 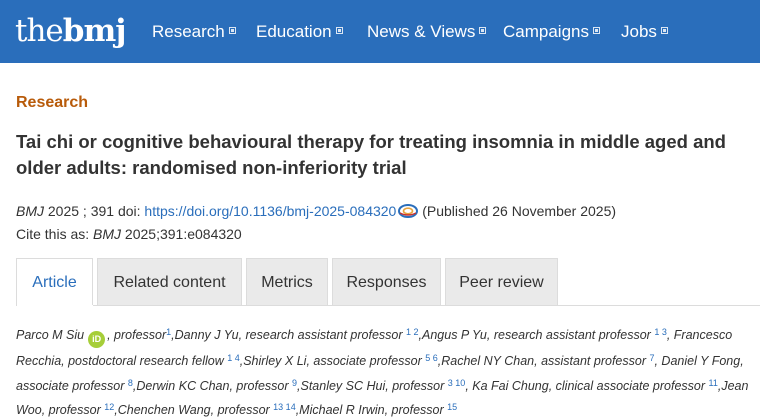 I want to click on cite-as-journal: BMJ, so click(x=107, y=234).